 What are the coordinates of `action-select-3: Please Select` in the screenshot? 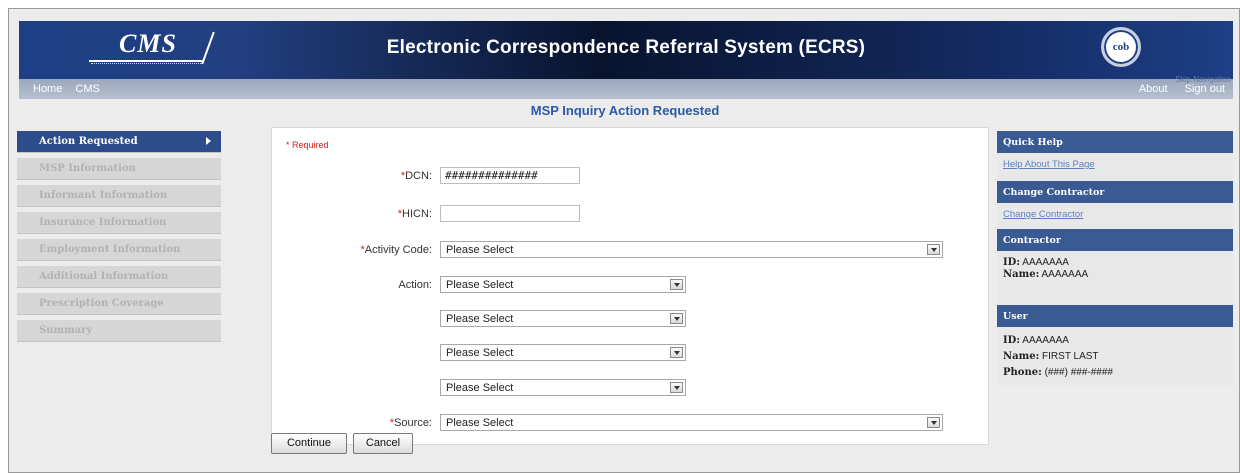 It's located at (563, 352).